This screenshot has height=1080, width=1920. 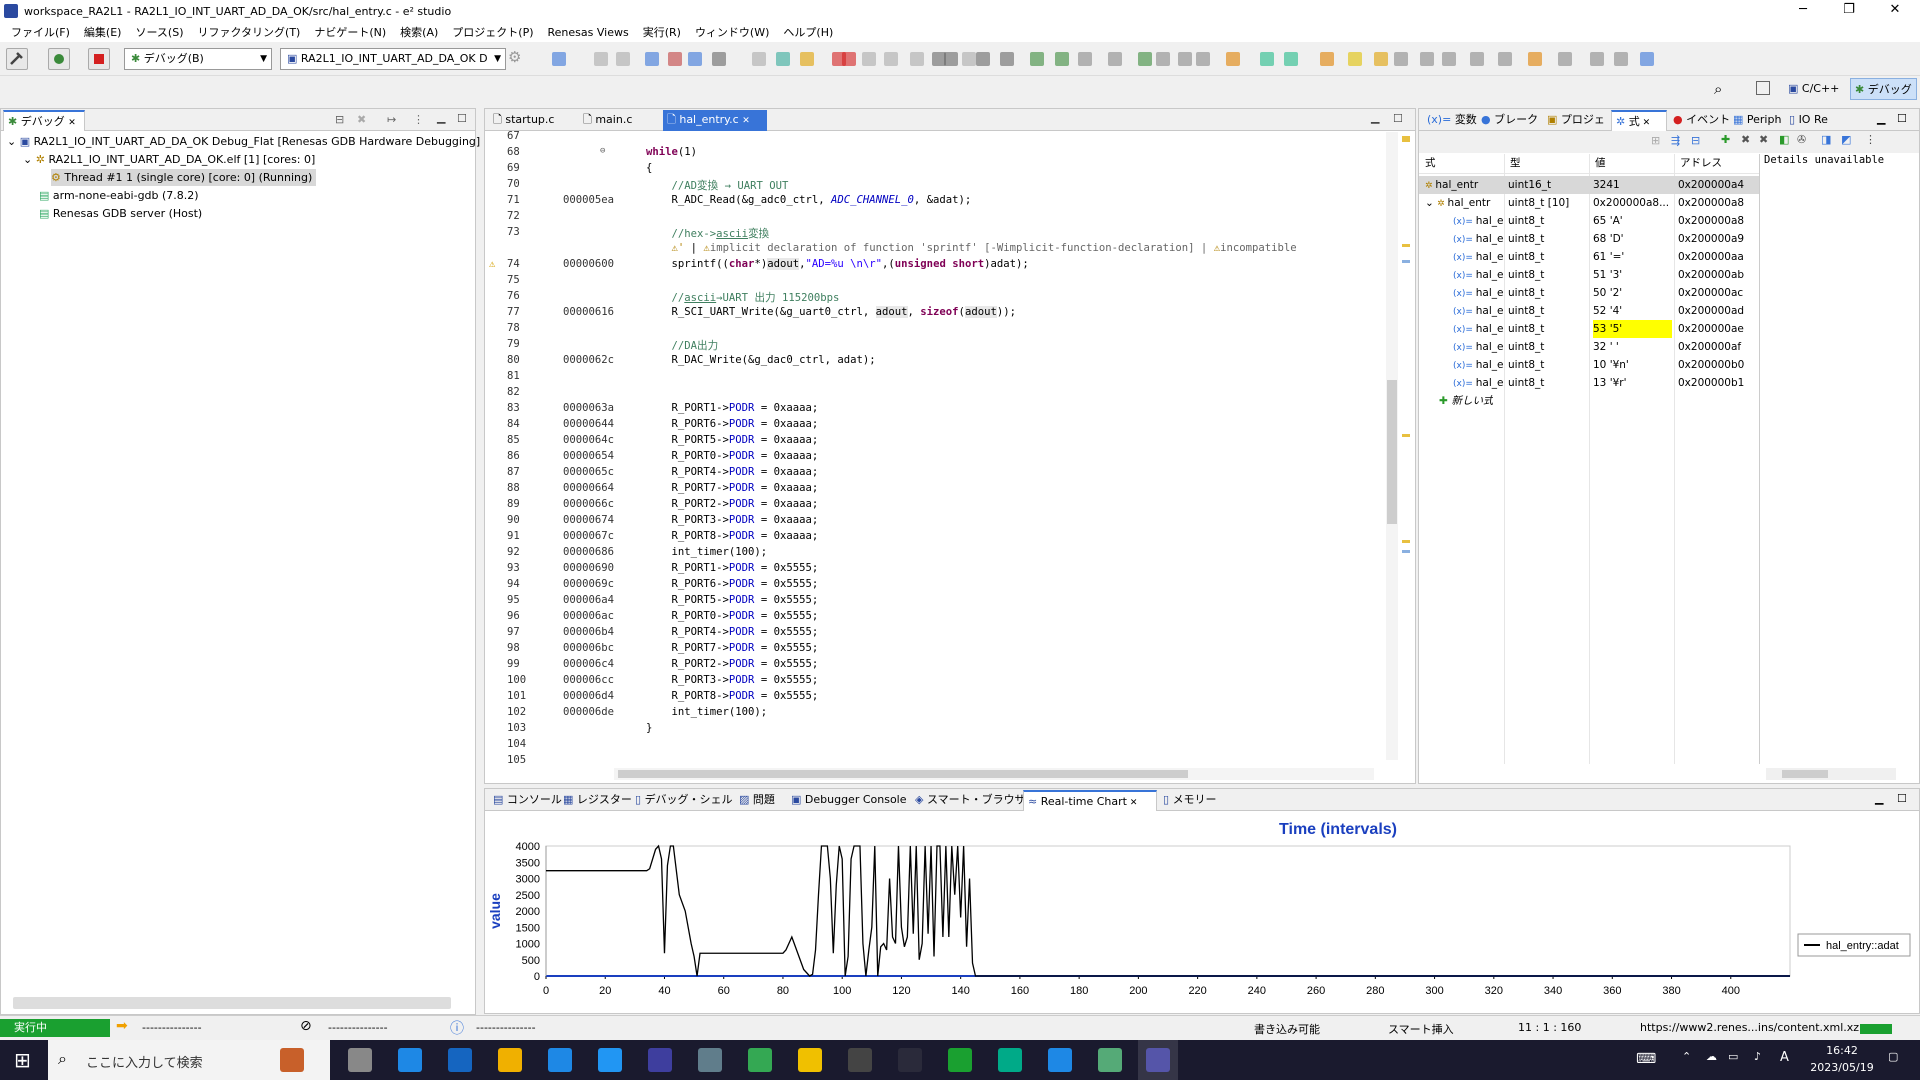 I want to click on step-icon: ↦, so click(x=391, y=119).